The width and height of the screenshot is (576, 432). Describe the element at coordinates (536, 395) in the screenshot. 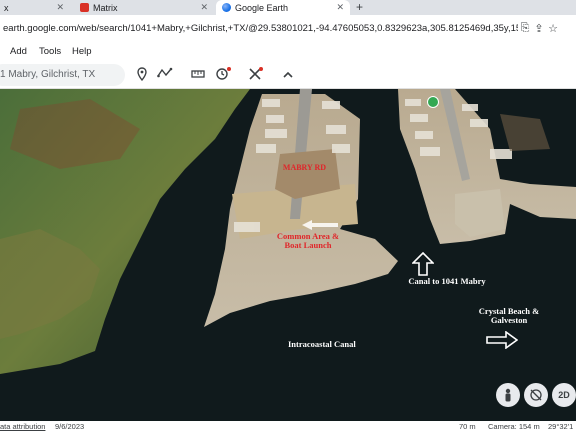

I see `compass-off-icon` at that location.